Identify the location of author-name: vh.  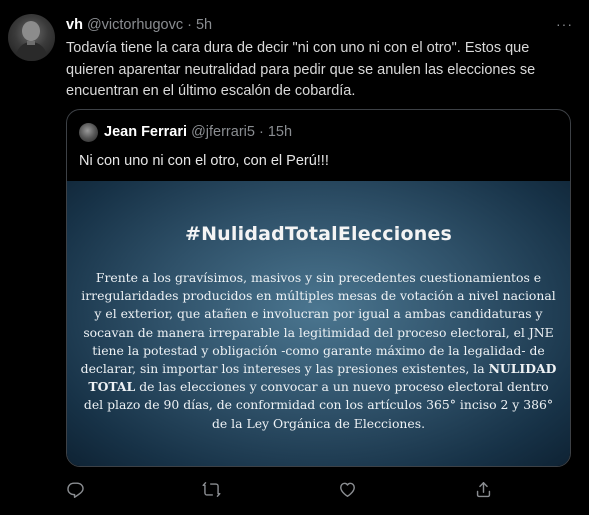
(74, 25).